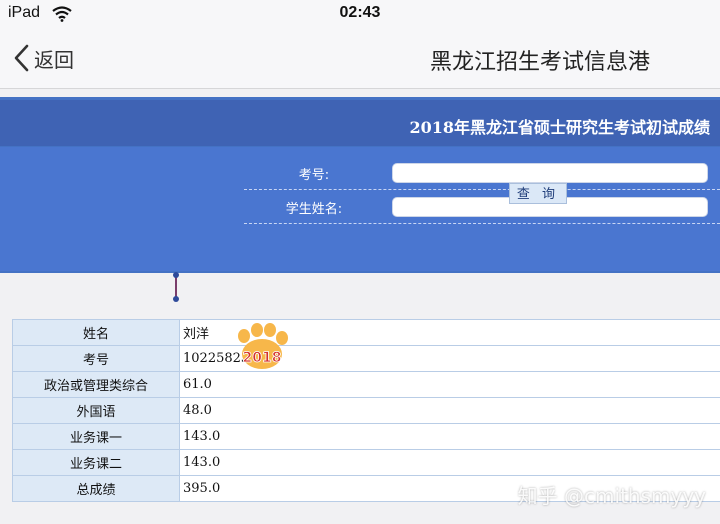 The height and width of the screenshot is (524, 720). Describe the element at coordinates (366, 384) in the screenshot. I see `table-row: 政治或管理类综合 61.0` at that location.